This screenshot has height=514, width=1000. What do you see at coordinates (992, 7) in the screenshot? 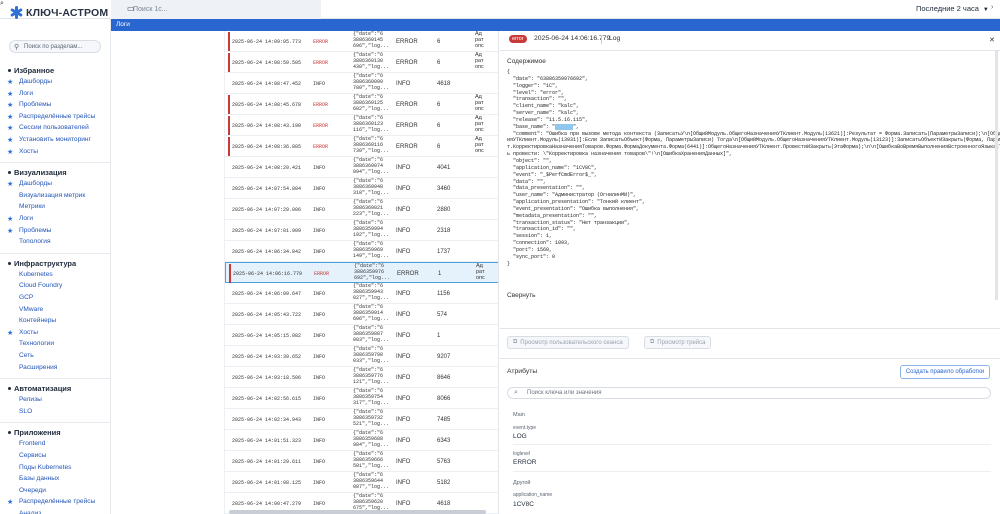
I see `chevron-right-icon: ›` at bounding box center [992, 7].